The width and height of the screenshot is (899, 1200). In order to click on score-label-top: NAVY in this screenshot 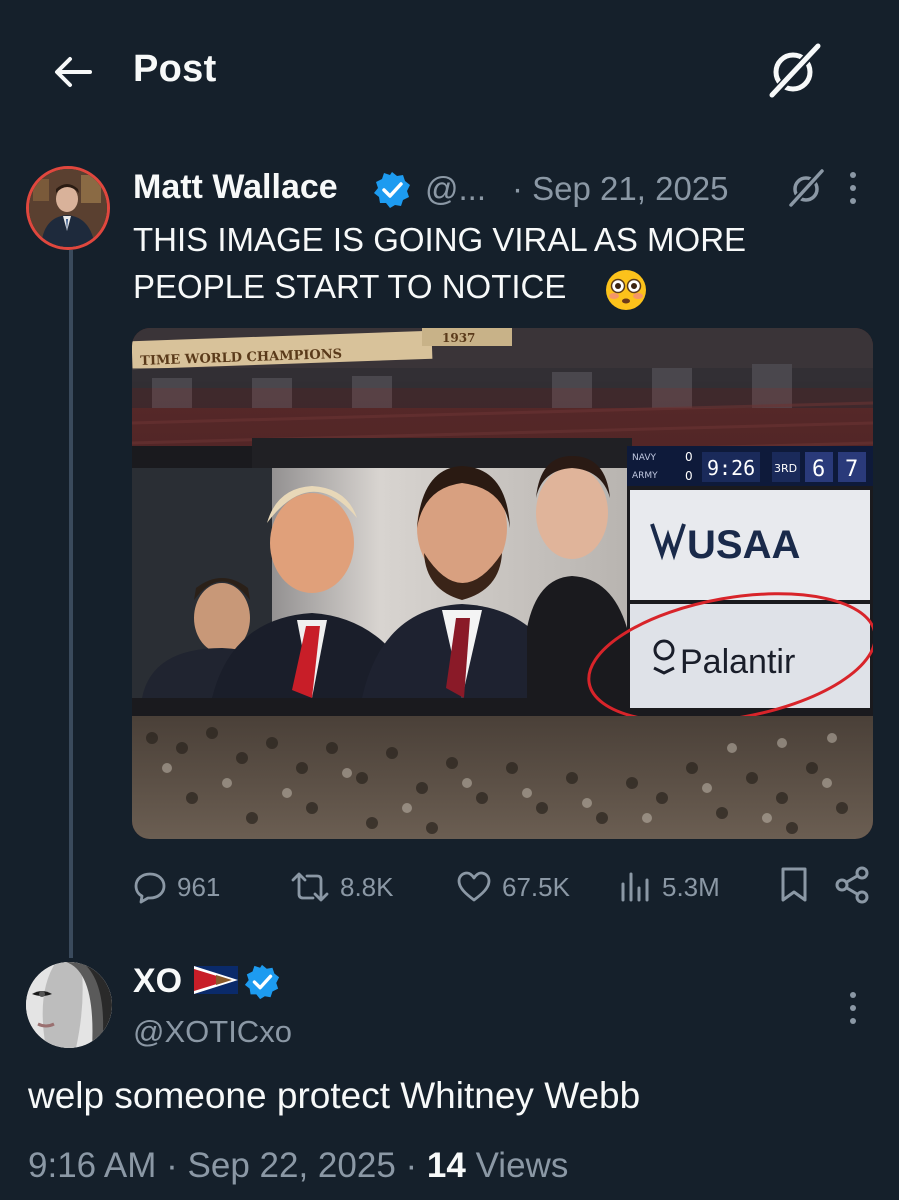, I will do `click(644, 458)`.